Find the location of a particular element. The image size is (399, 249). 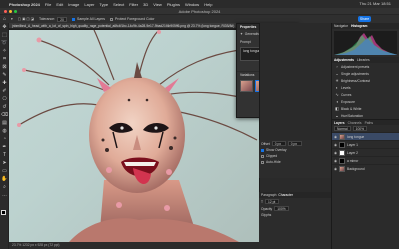

adjustment-presets-toggle: › Adjustment presets is located at coordinates (365, 66).